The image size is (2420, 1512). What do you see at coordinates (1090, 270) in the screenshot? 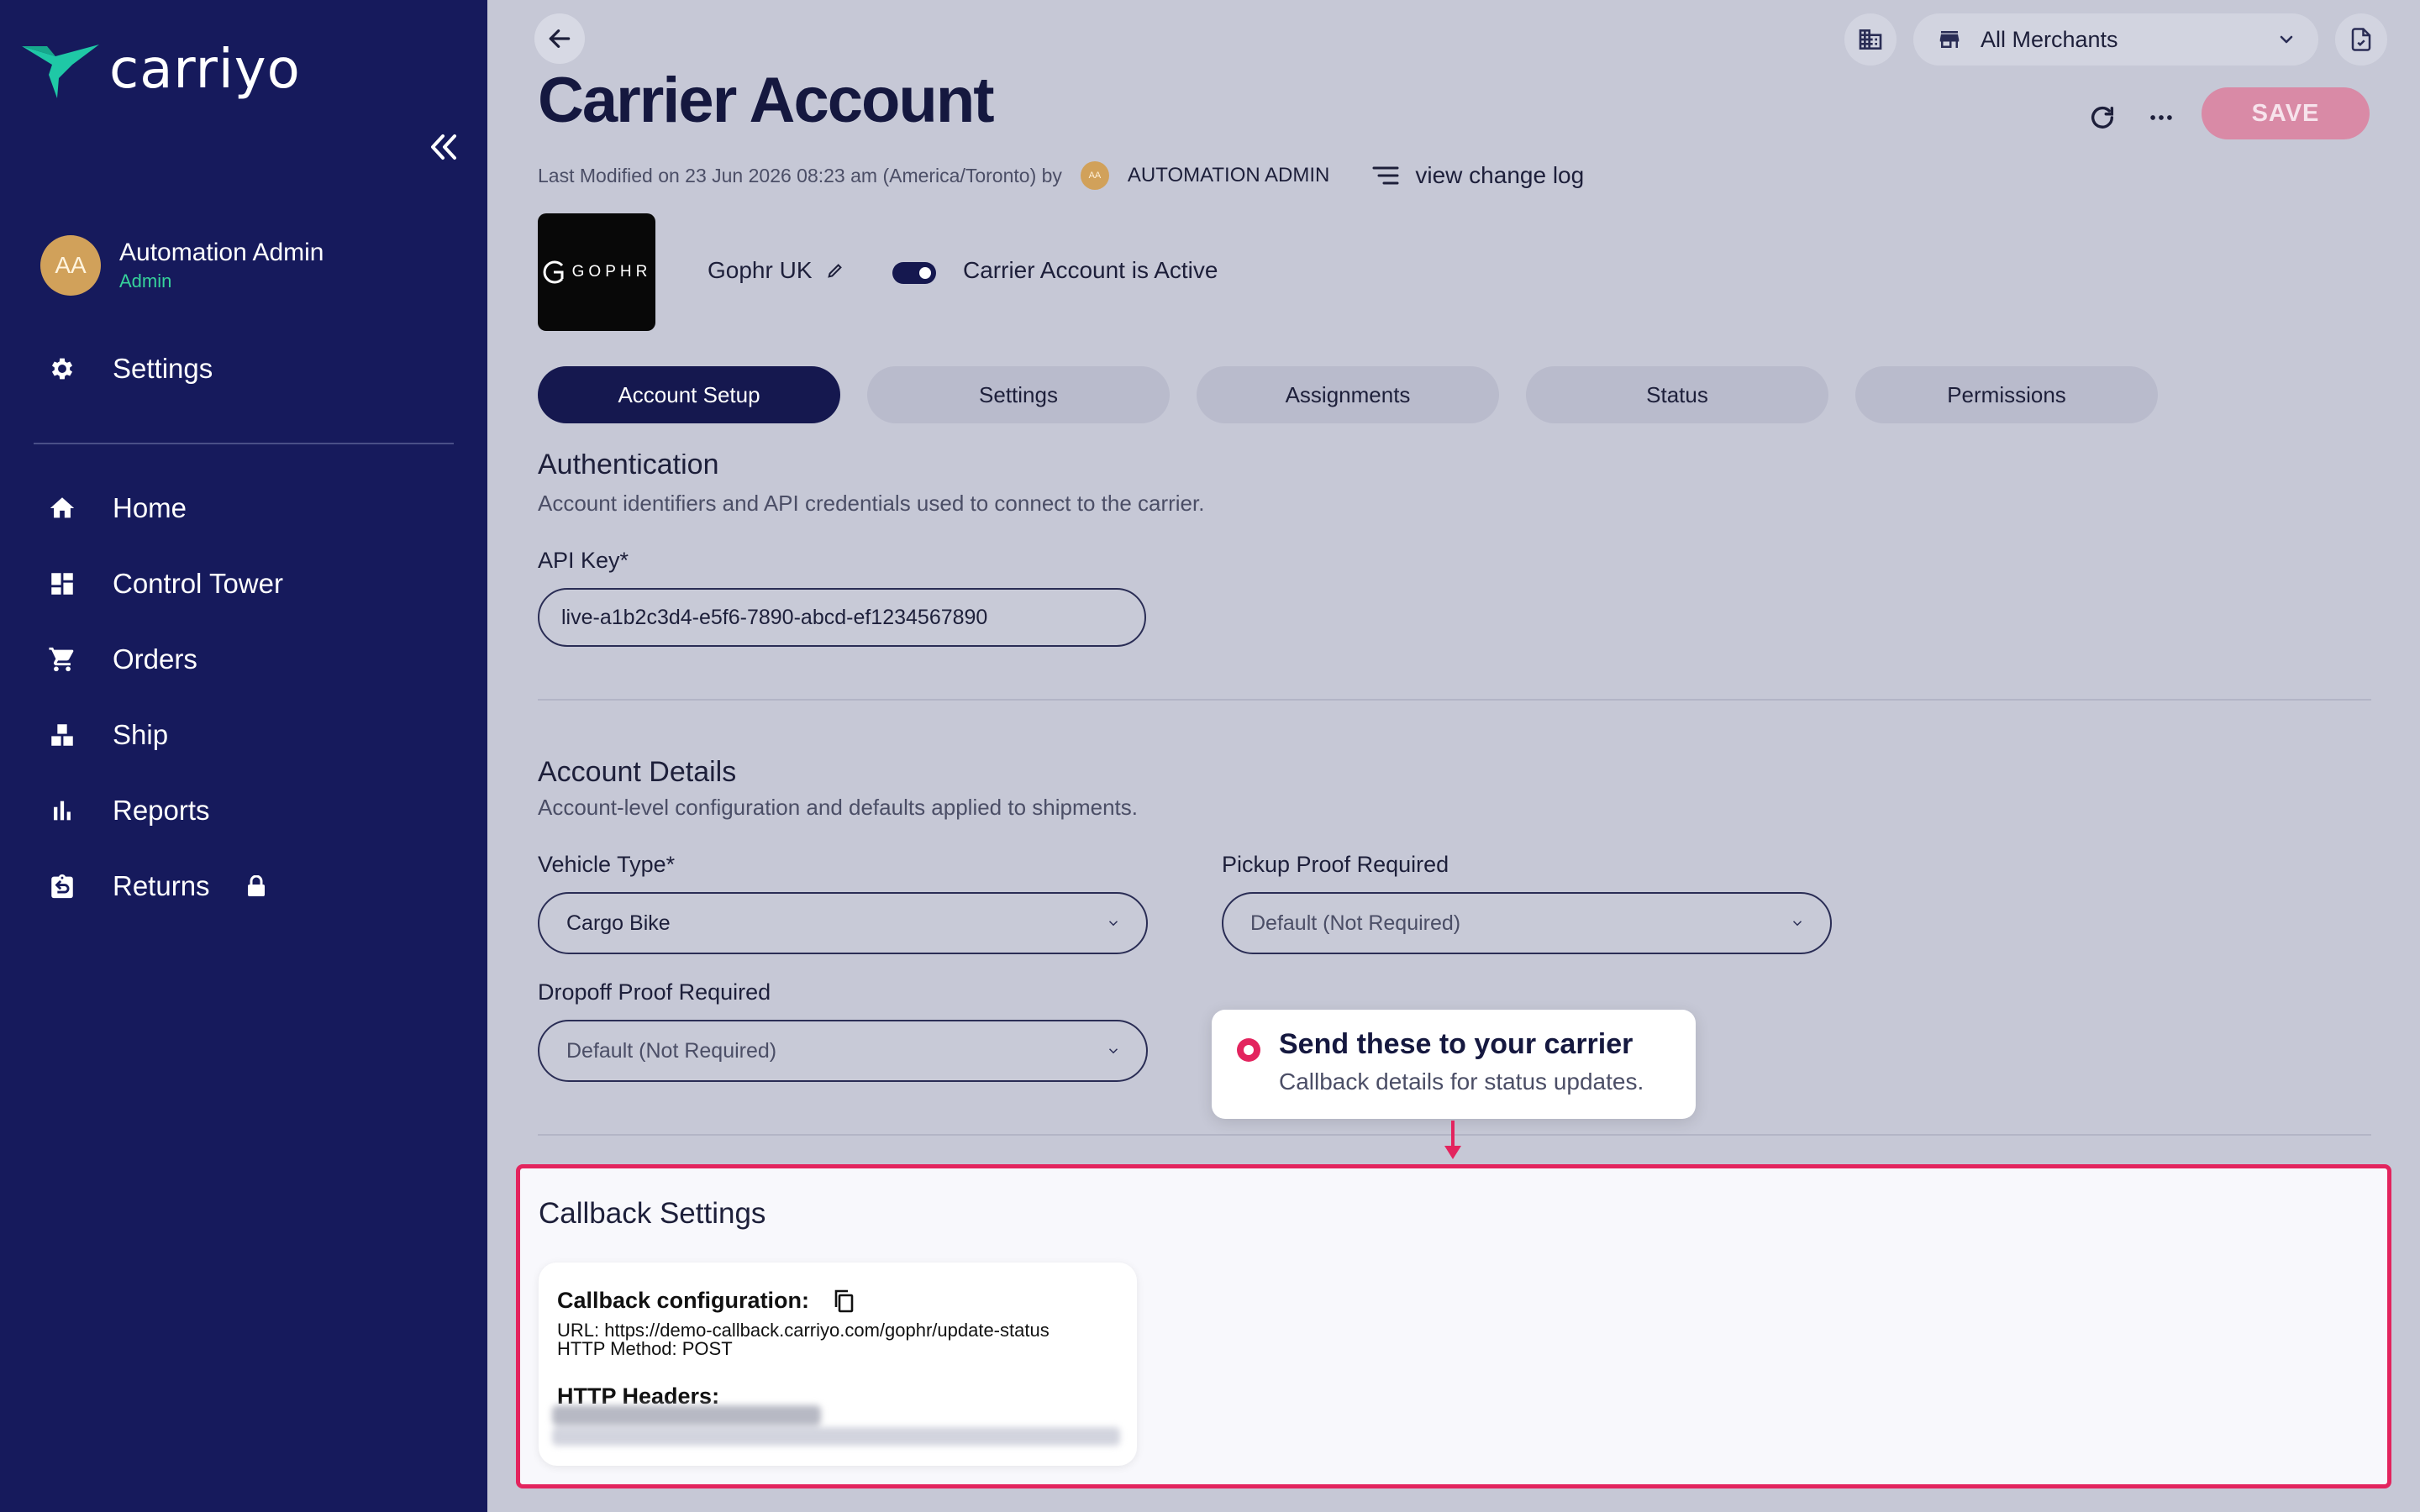
I see `carrier-active-label: Carrier Account is Active` at bounding box center [1090, 270].